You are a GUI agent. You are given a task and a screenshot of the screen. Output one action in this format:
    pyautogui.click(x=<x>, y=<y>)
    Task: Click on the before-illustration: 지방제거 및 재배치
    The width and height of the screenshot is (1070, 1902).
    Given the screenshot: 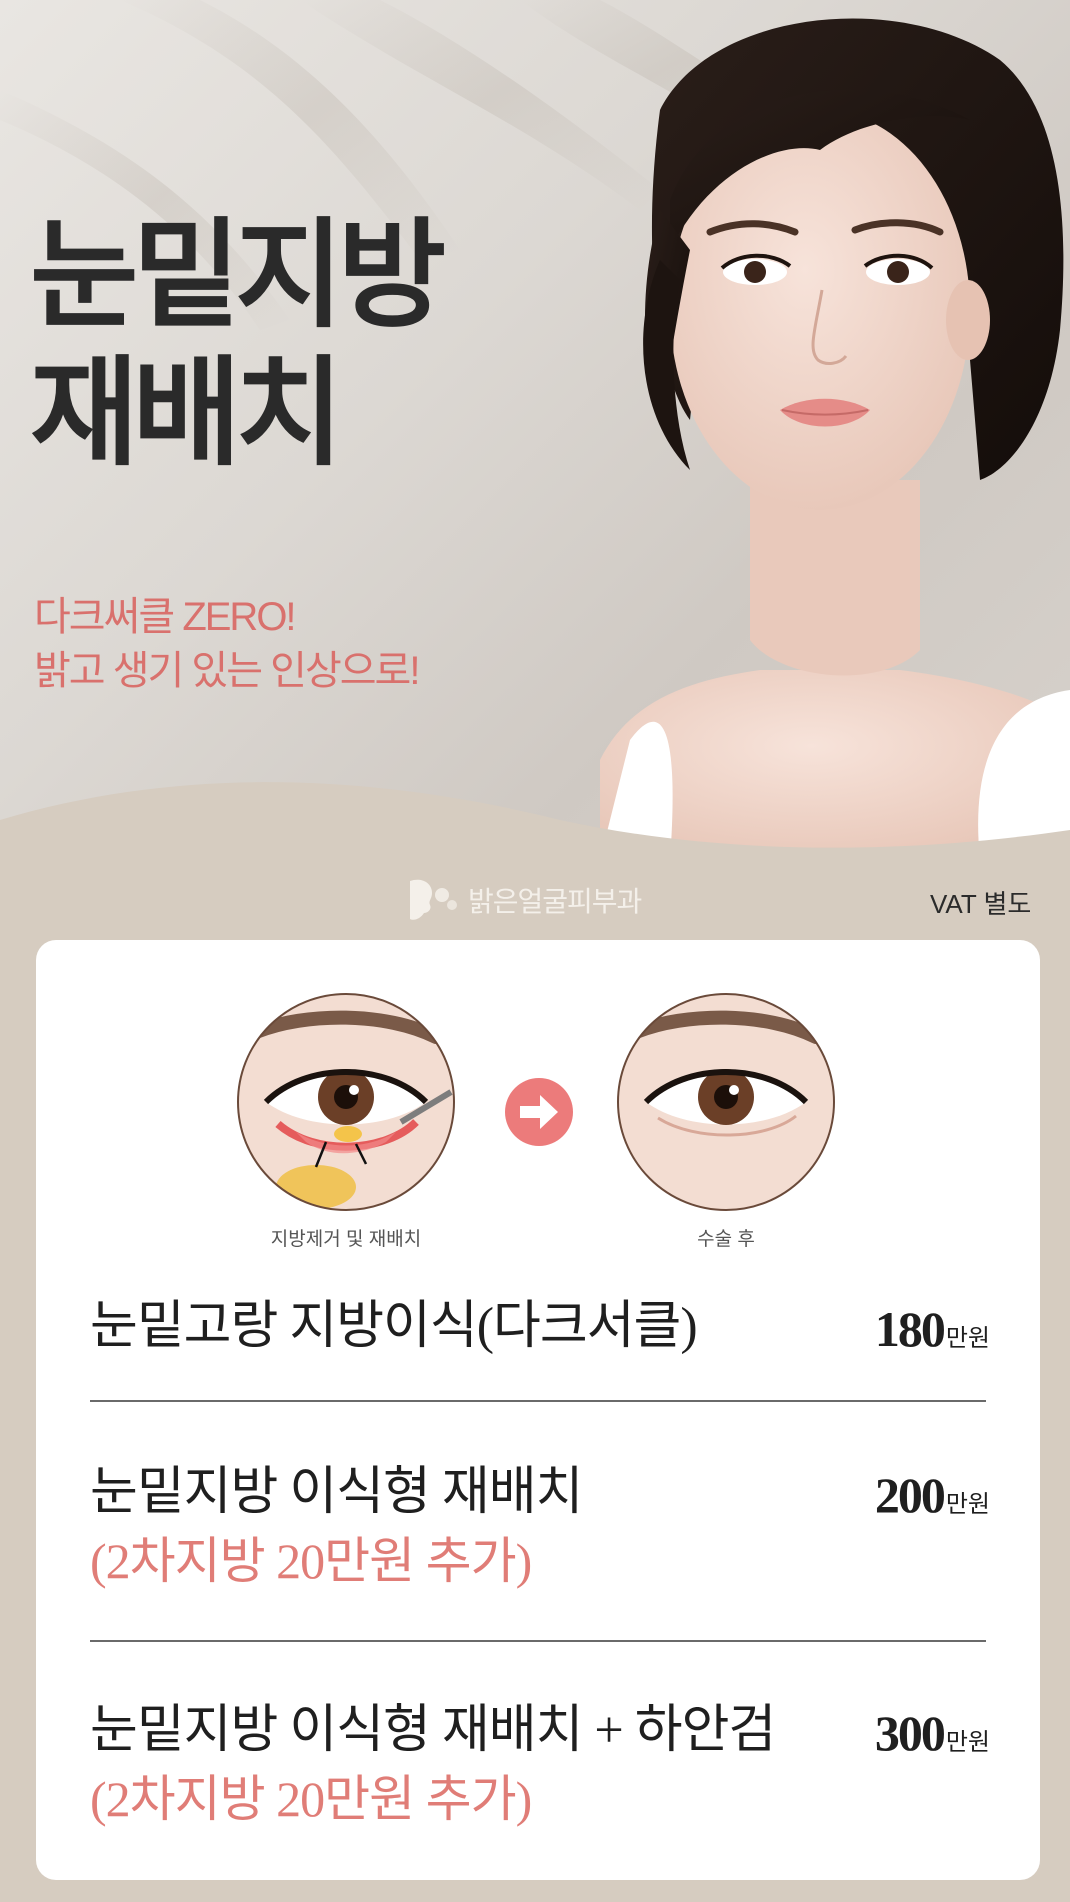 What is the action you would take?
    pyautogui.click(x=346, y=1121)
    